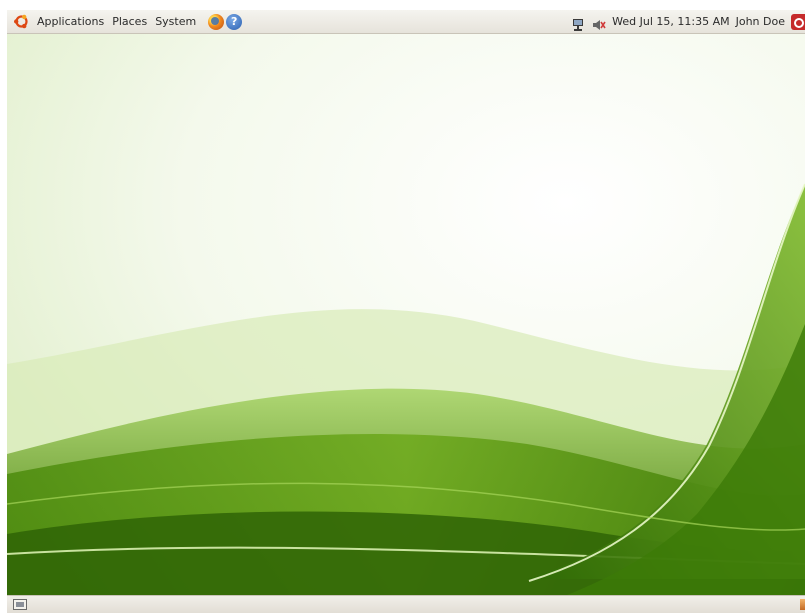 This screenshot has height=613, width=805. What do you see at coordinates (234, 21) in the screenshot?
I see `help-icon: ?` at bounding box center [234, 21].